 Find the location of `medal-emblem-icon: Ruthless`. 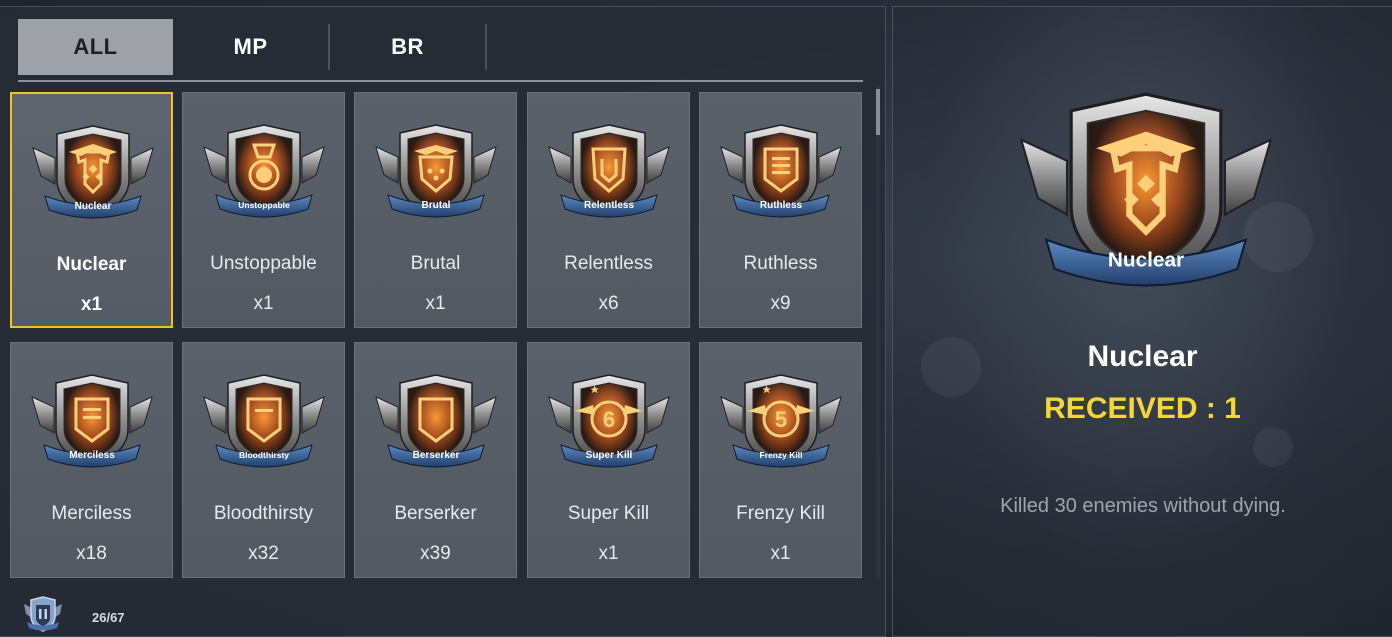

medal-emblem-icon: Ruthless is located at coordinates (781, 173).